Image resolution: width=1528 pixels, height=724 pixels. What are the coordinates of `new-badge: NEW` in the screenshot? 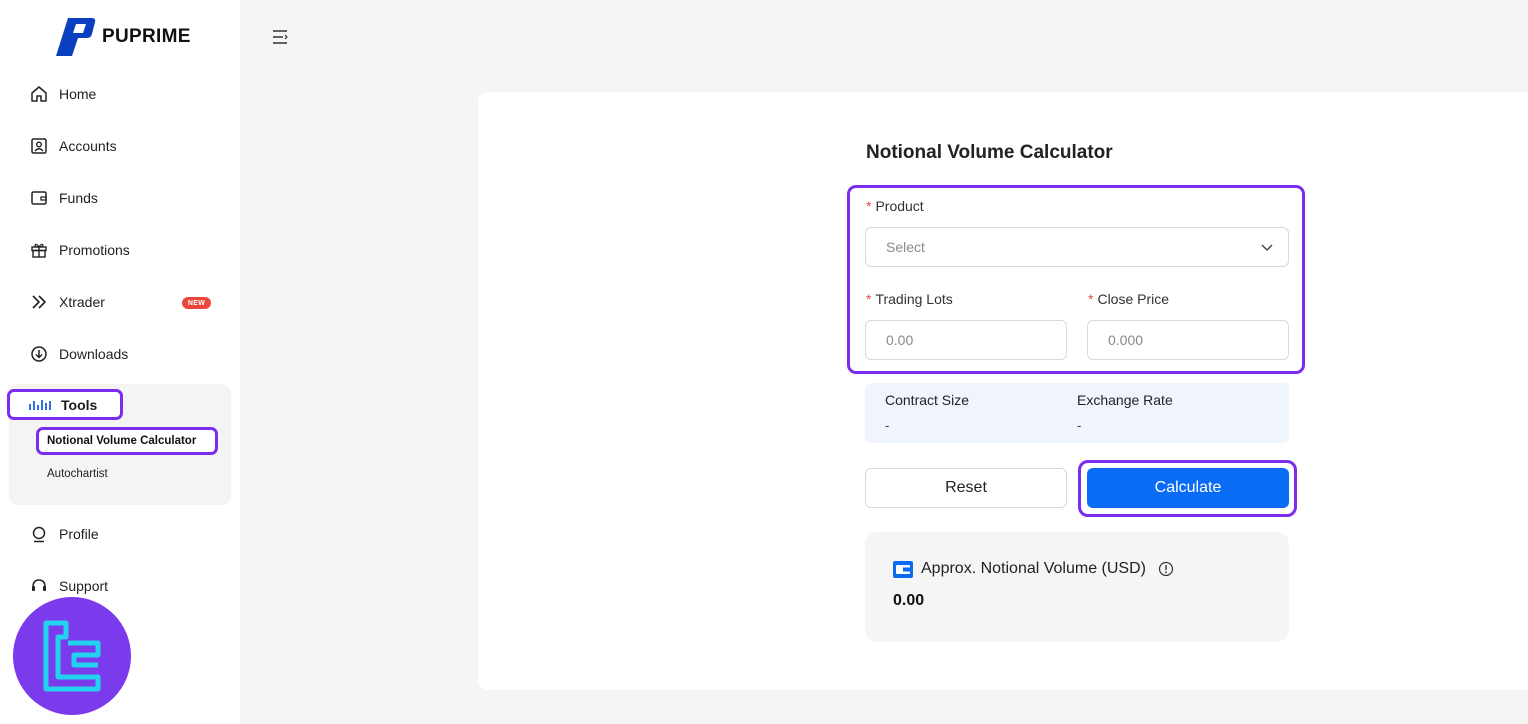 It's located at (196, 303).